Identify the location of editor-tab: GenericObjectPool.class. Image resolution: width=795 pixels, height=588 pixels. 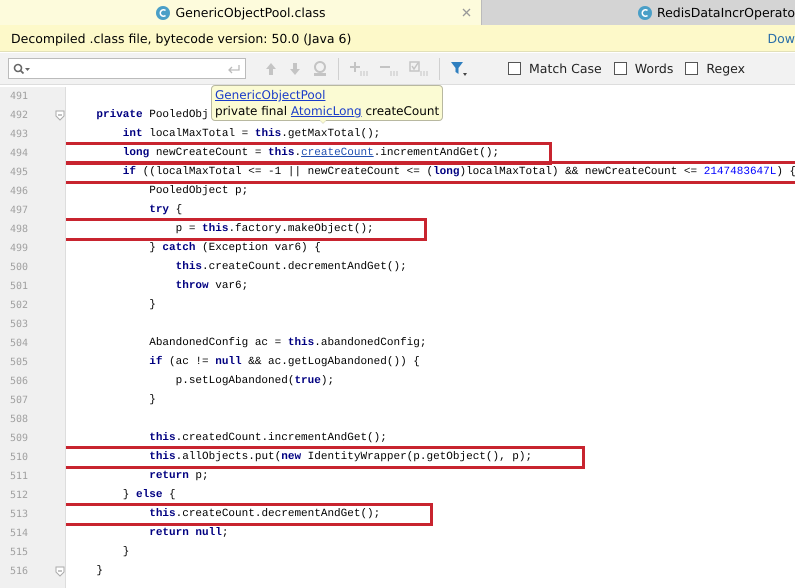
(241, 12).